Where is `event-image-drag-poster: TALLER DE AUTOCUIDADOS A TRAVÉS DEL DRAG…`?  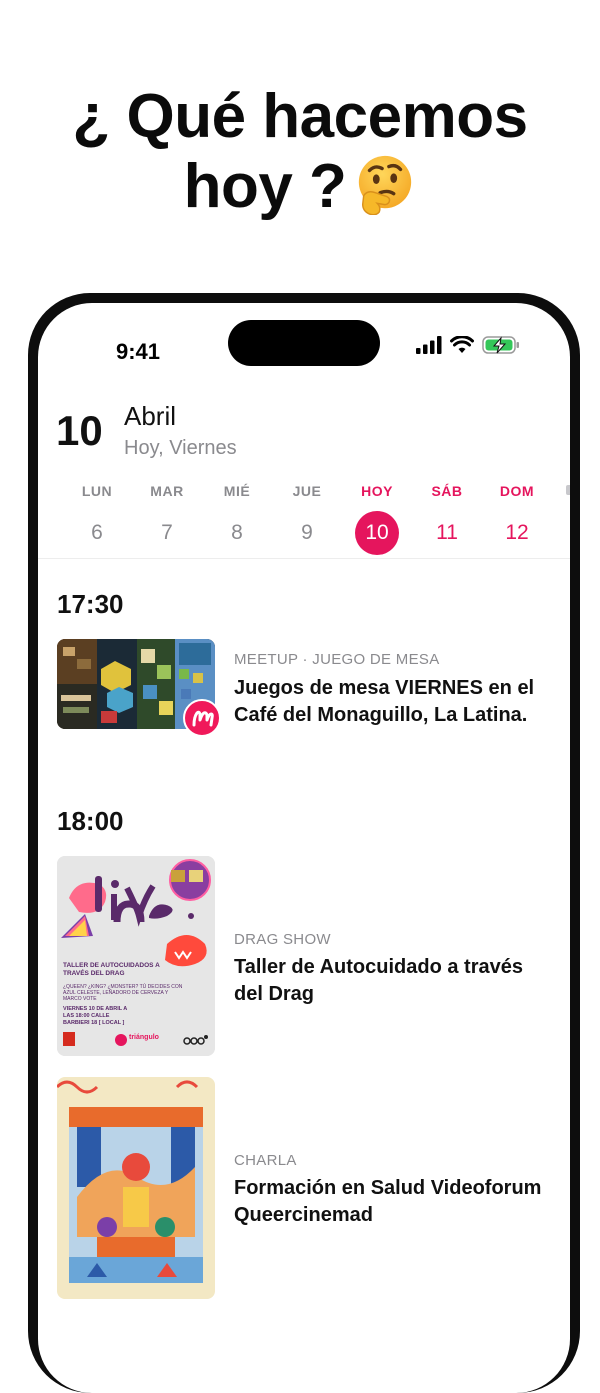 event-image-drag-poster: TALLER DE AUTOCUIDADOS A TRAVÉS DEL DRAG… is located at coordinates (136, 956).